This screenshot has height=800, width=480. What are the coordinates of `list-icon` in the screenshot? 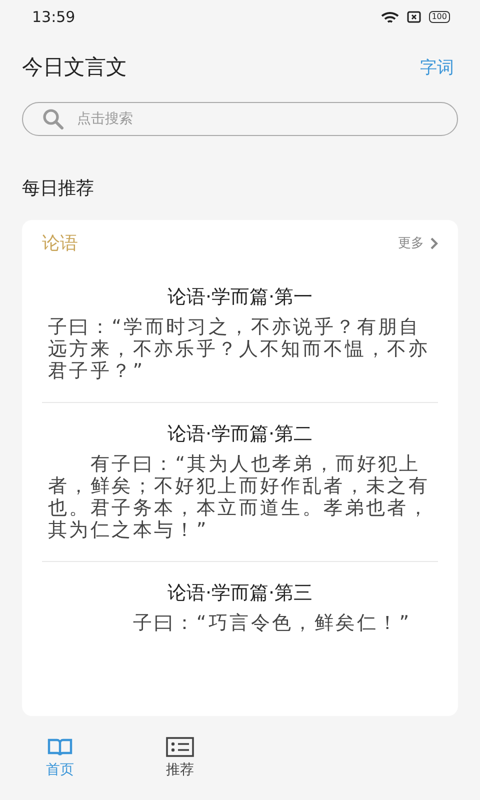 It's located at (180, 747).